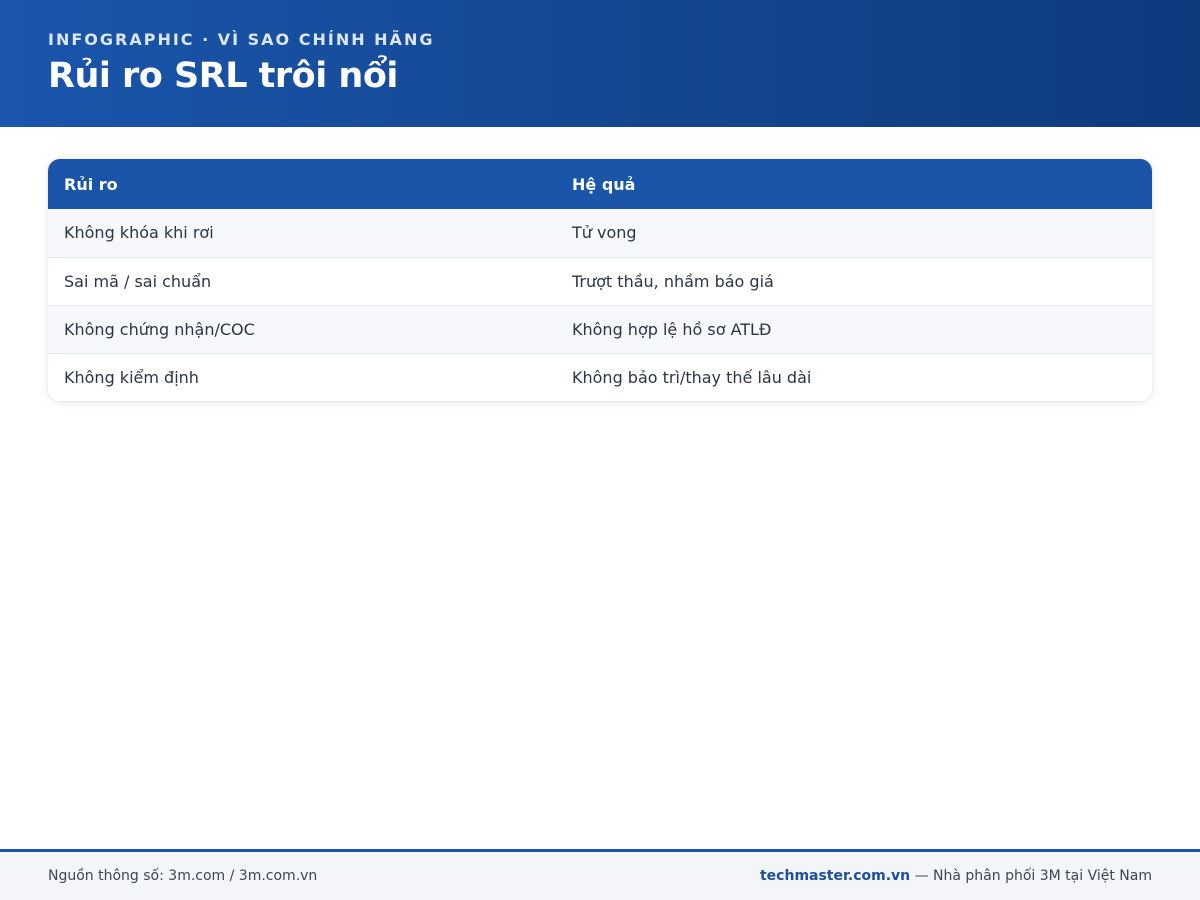 The image size is (1200, 900). I want to click on consequence-cell: Không hợp lệ hồ sơ ATLĐ, so click(854, 328).